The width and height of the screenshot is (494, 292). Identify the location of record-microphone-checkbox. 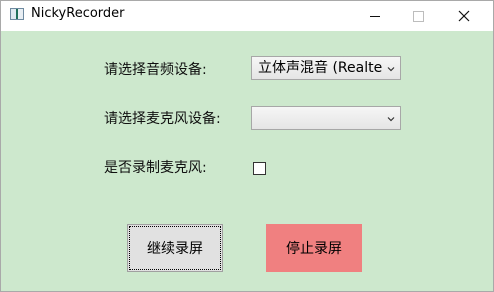
(259, 168).